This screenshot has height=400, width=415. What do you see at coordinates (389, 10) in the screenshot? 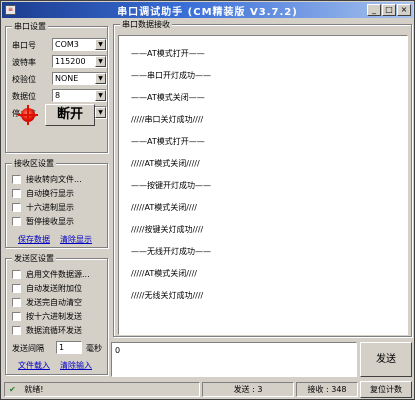
I see `maximize-button: □` at bounding box center [389, 10].